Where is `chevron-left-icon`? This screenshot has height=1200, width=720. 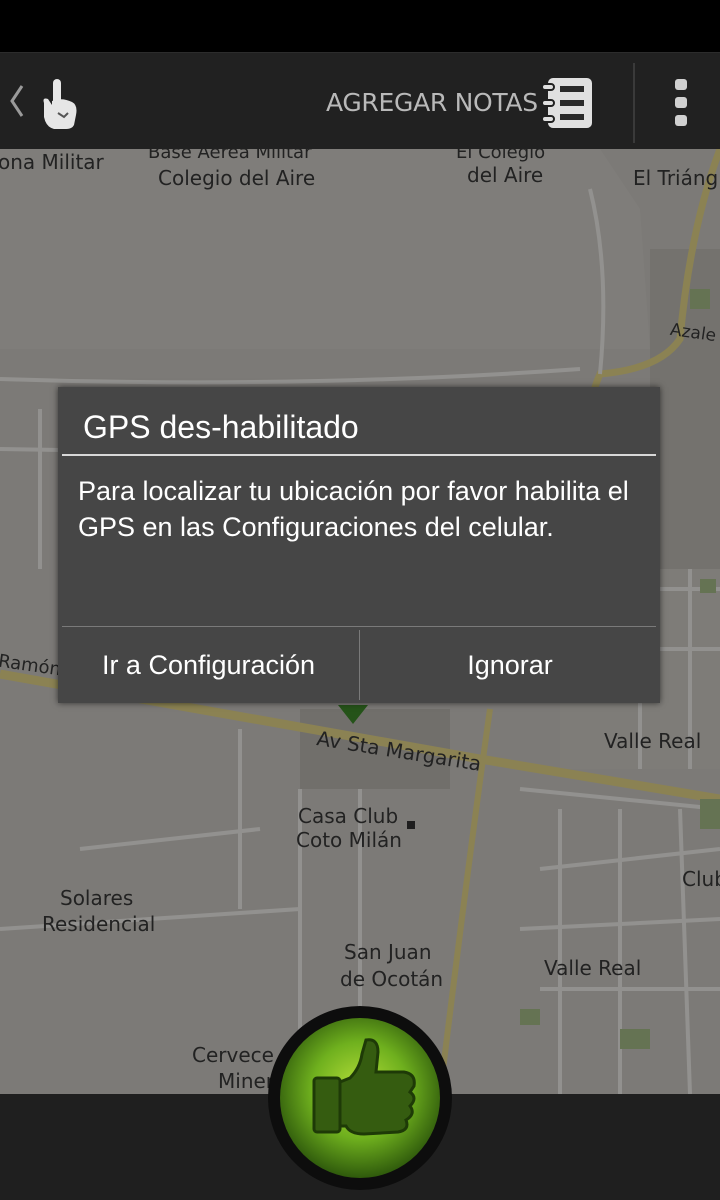 chevron-left-icon is located at coordinates (17, 101).